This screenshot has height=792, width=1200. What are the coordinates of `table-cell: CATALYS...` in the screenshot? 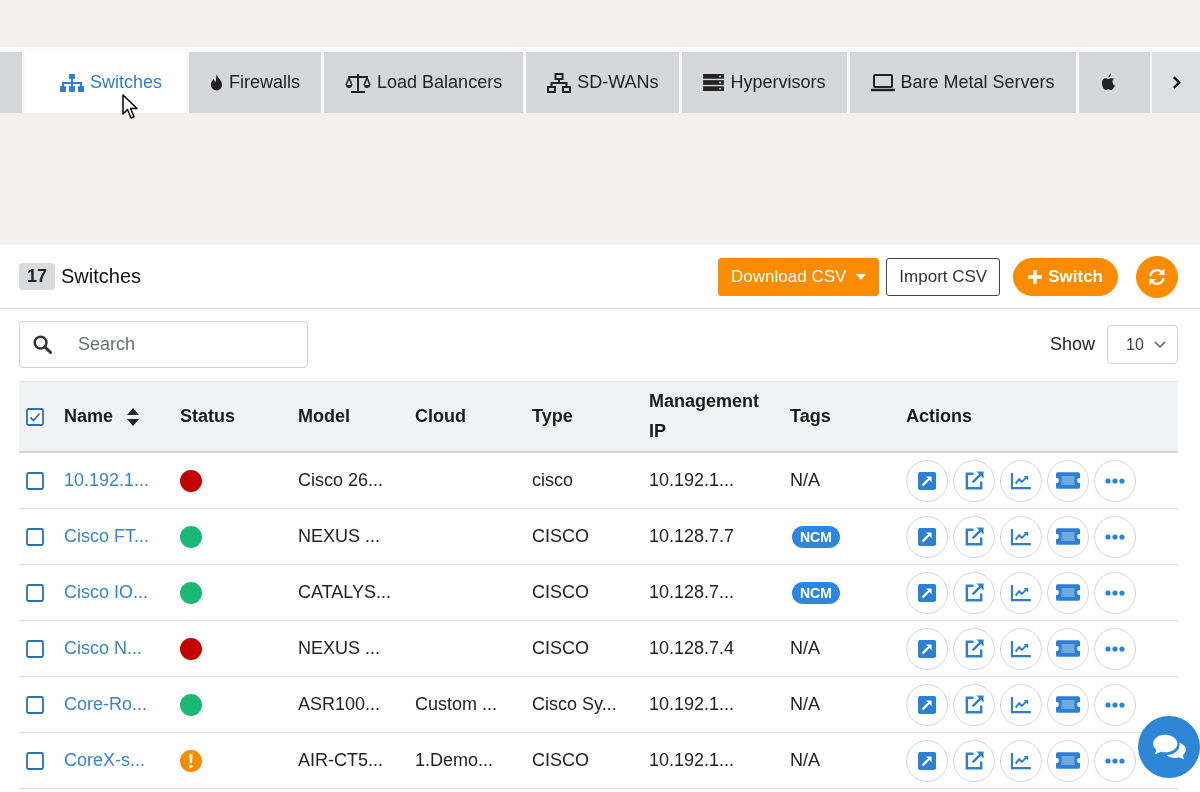 It's located at (345, 592).